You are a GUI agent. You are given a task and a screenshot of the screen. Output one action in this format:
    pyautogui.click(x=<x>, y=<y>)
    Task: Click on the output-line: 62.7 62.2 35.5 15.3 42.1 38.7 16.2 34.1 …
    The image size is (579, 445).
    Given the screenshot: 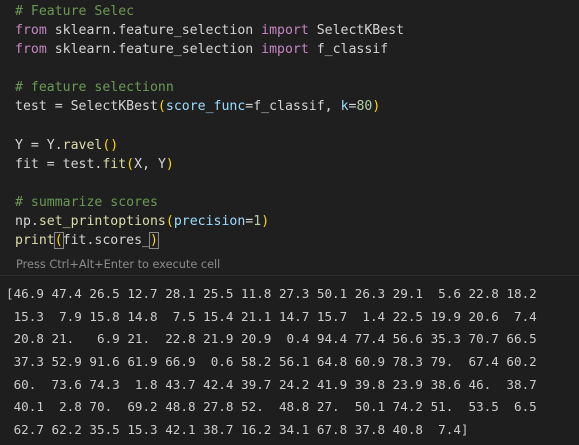 What is the action you would take?
    pyautogui.click(x=237, y=430)
    